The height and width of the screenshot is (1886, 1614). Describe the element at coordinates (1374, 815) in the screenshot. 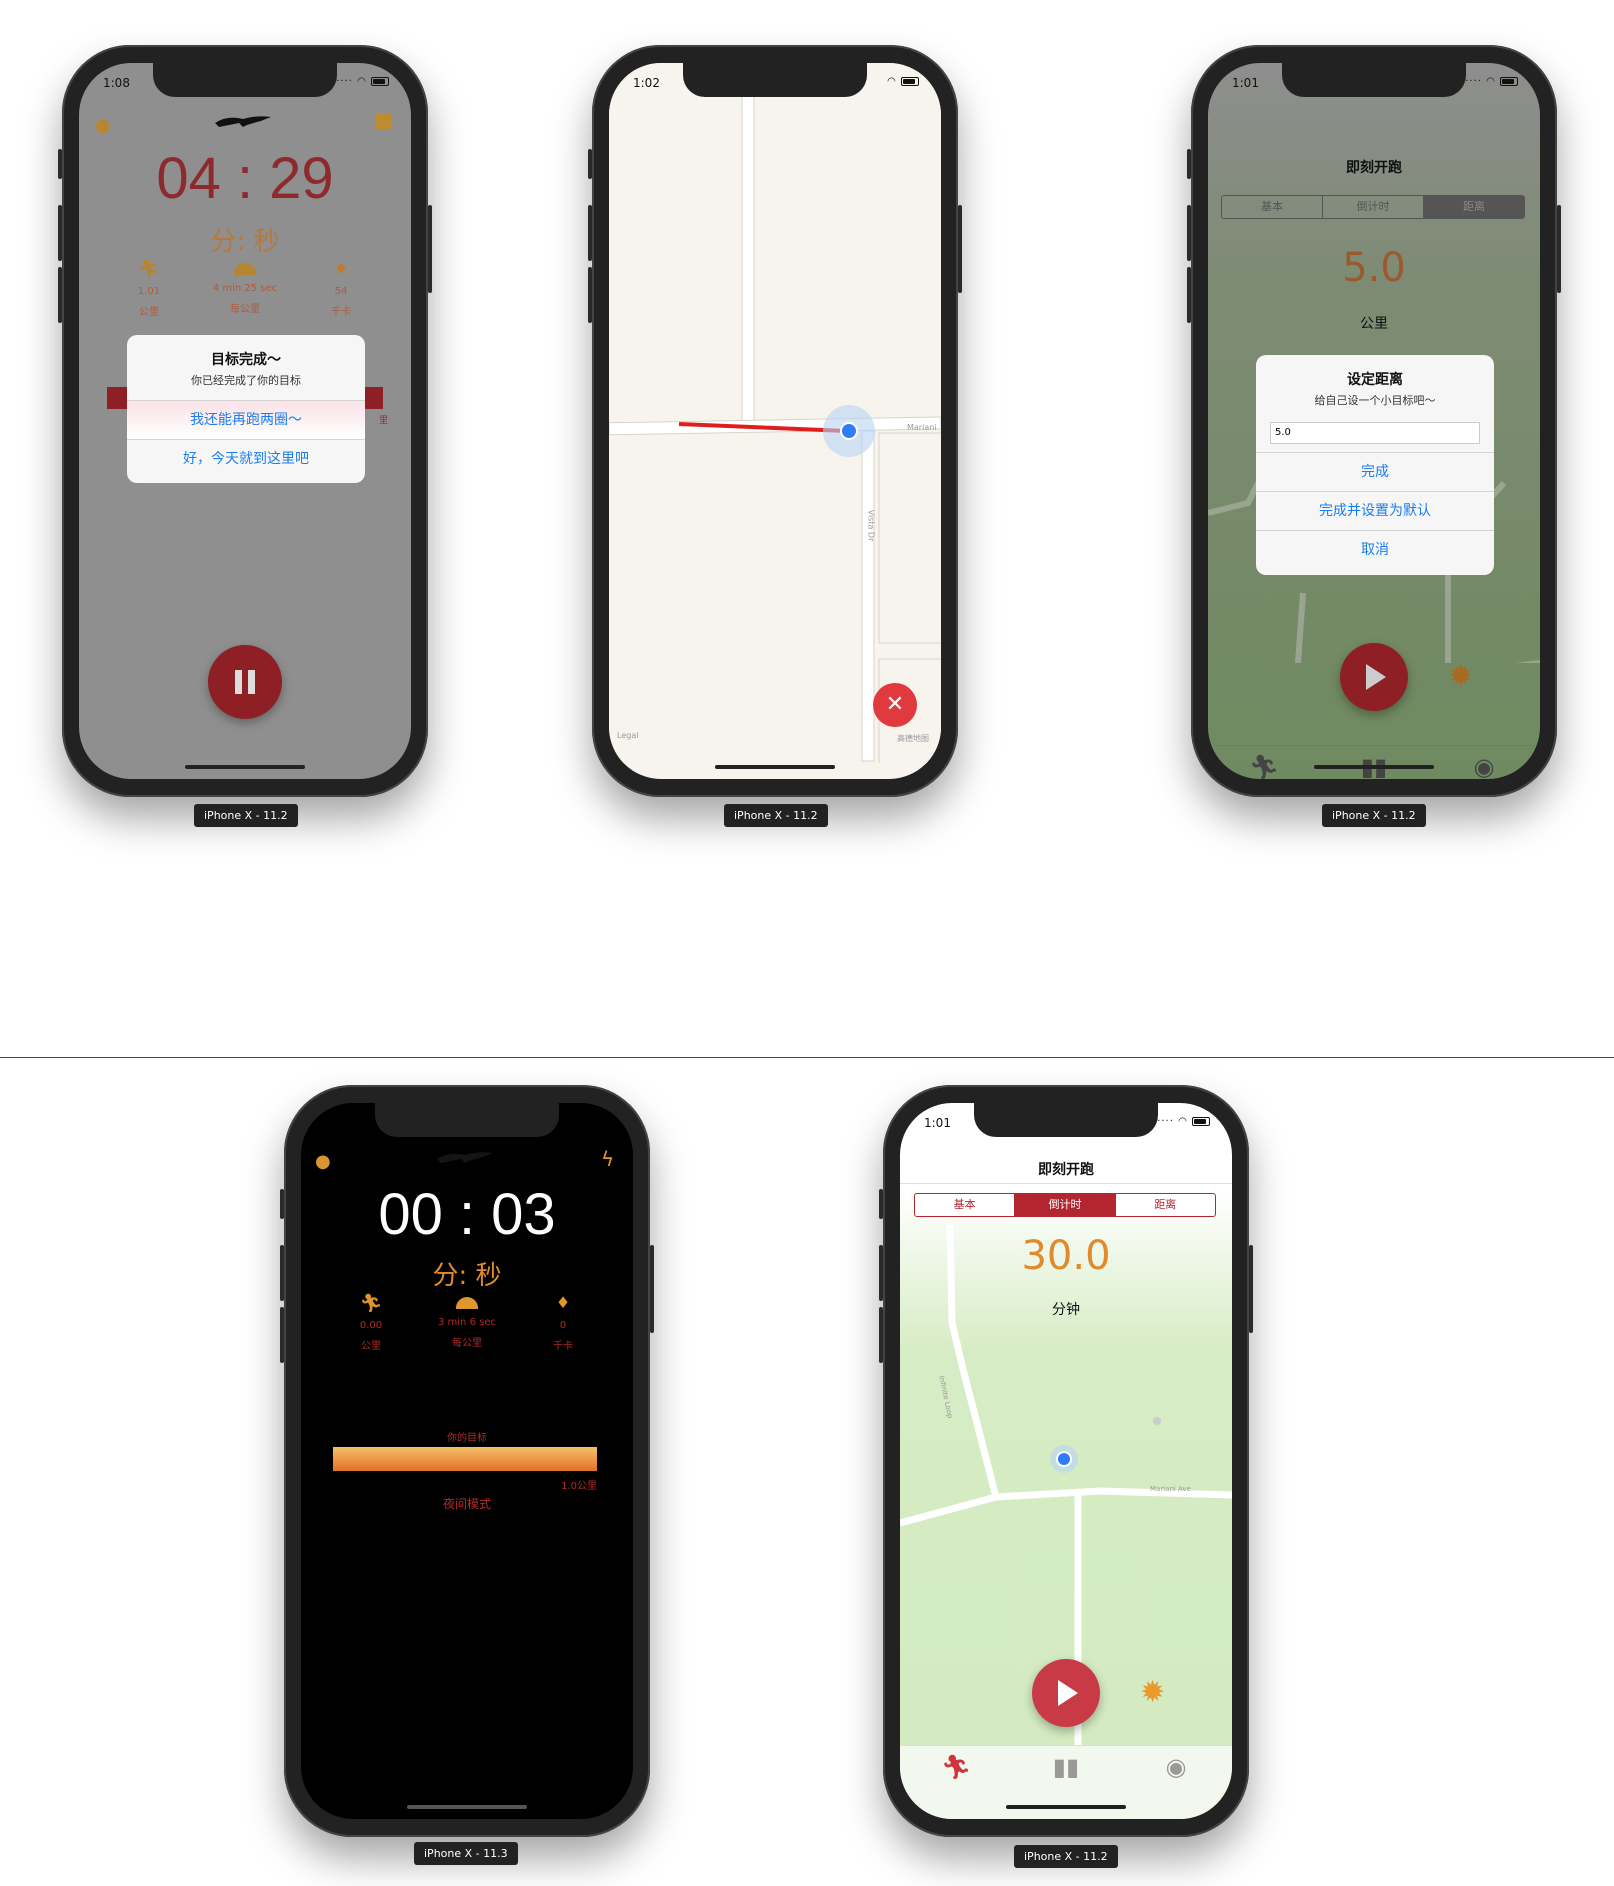

I see `device-label-3: iPhone X - 11.2` at that location.